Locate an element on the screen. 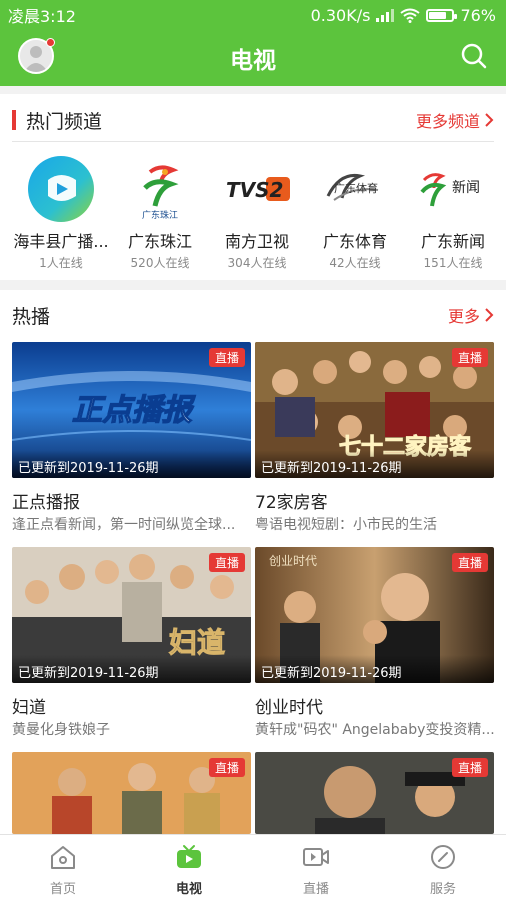  channel-name: 南方卫视 is located at coordinates (256, 241).